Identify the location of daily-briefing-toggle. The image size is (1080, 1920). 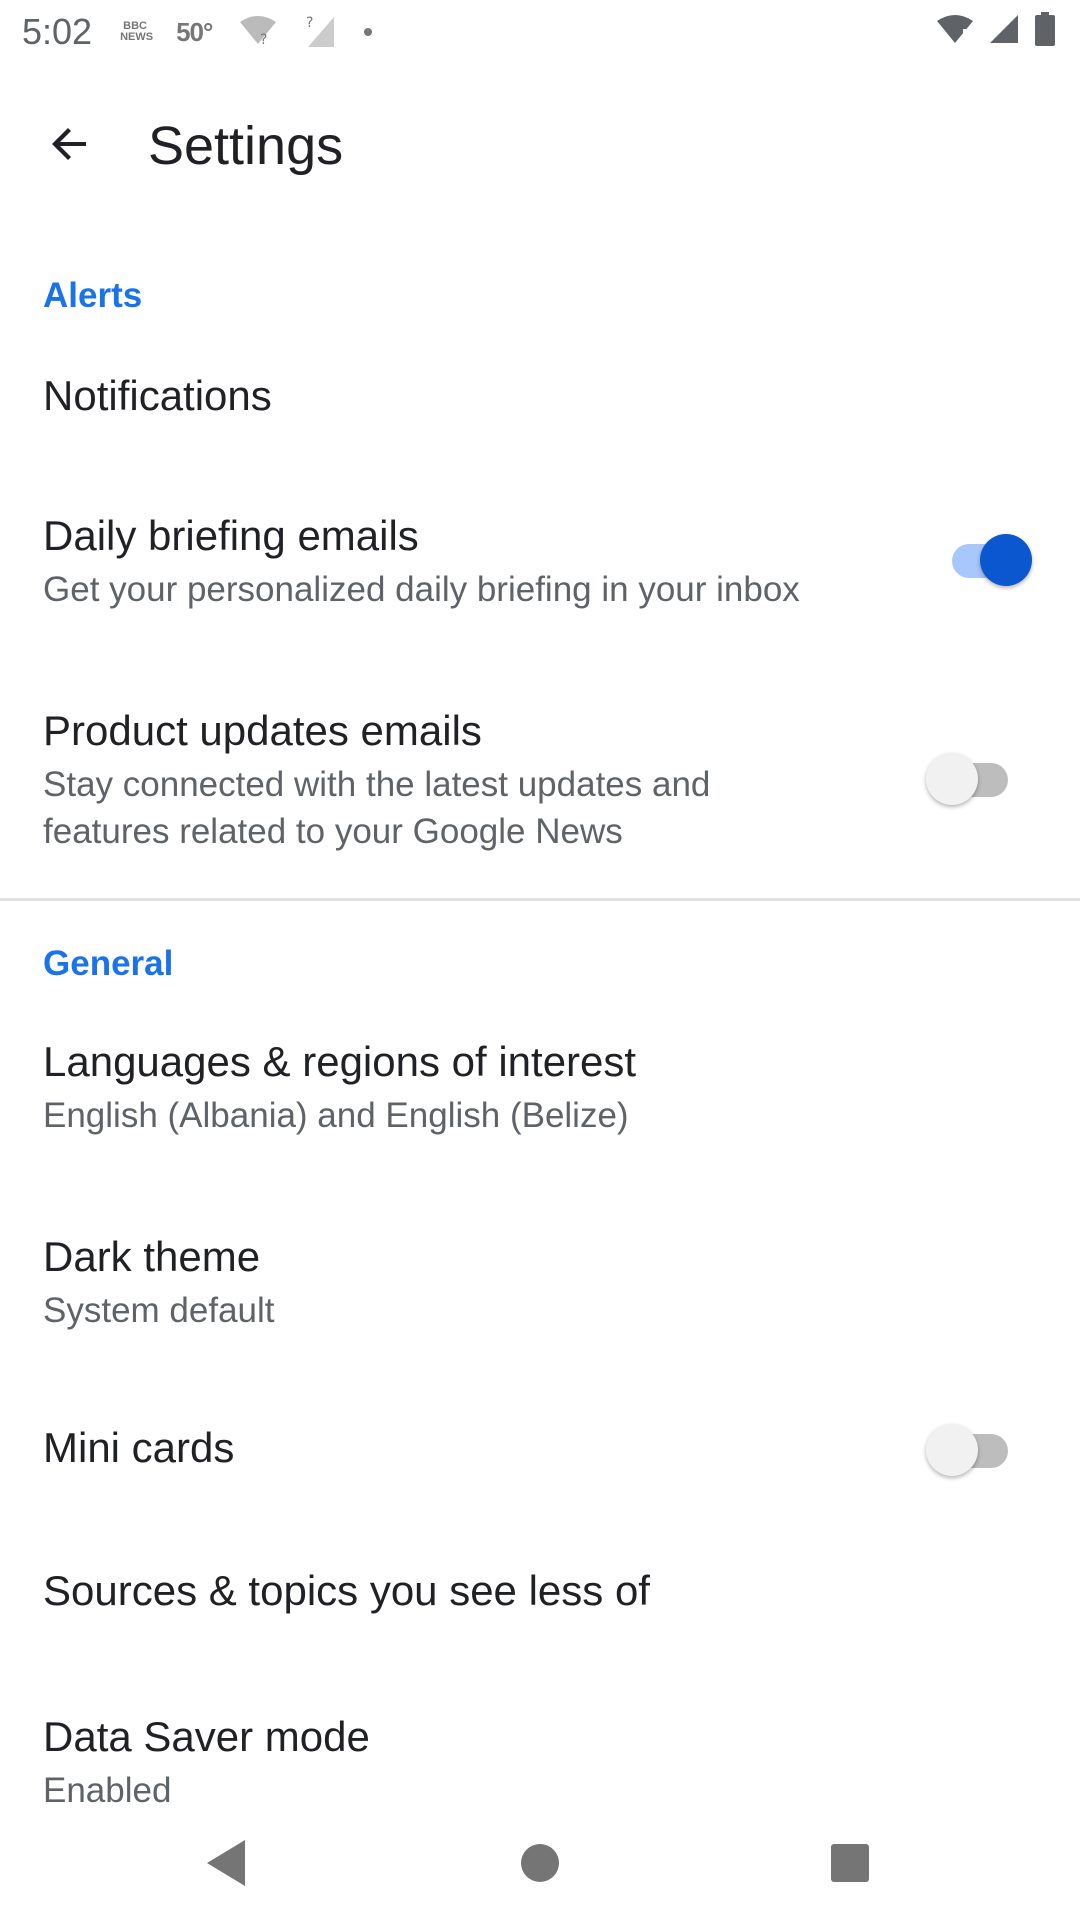
(989, 559).